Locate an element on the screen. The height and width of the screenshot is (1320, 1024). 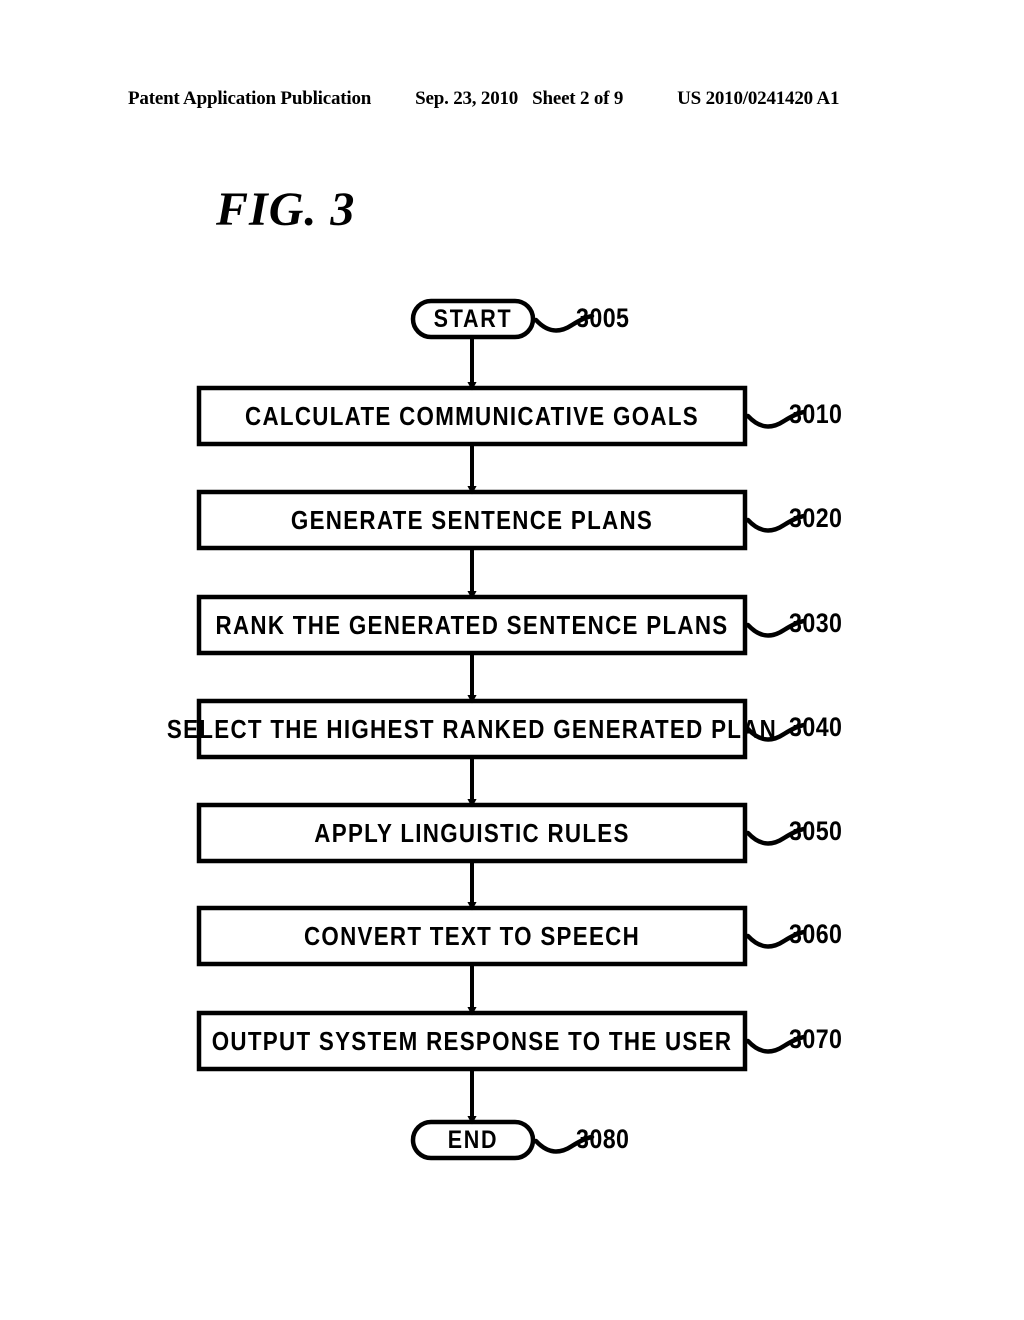
node-label-3040: SELECT THE HIGHEST RANKED GENERATED PLAN is located at coordinates (472, 728).